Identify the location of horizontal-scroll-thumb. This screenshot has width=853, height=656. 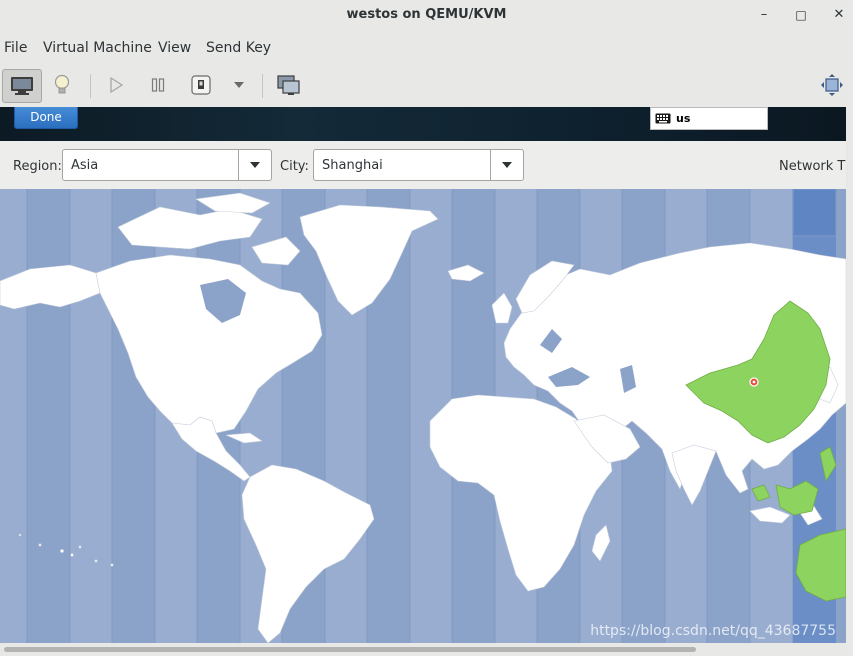
(350, 649).